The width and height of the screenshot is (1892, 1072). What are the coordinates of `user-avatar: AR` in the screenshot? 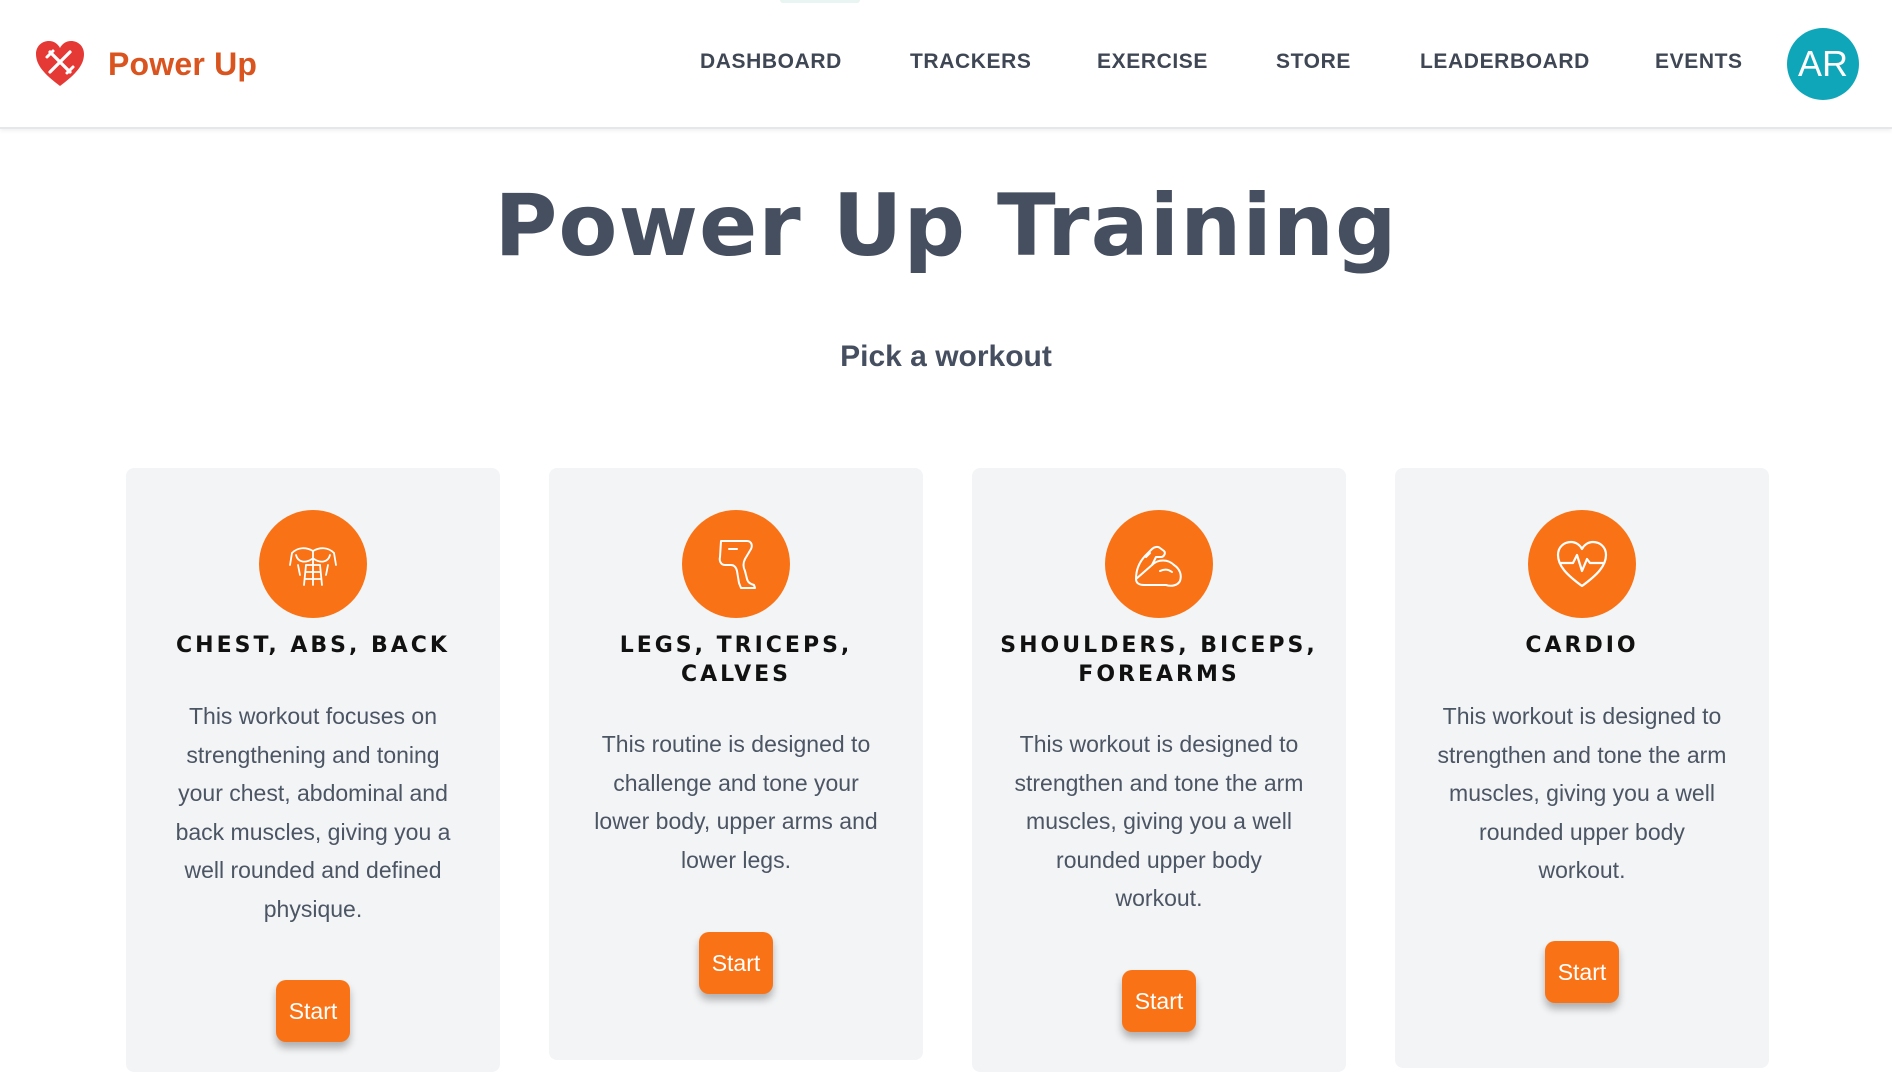 It's located at (1823, 64).